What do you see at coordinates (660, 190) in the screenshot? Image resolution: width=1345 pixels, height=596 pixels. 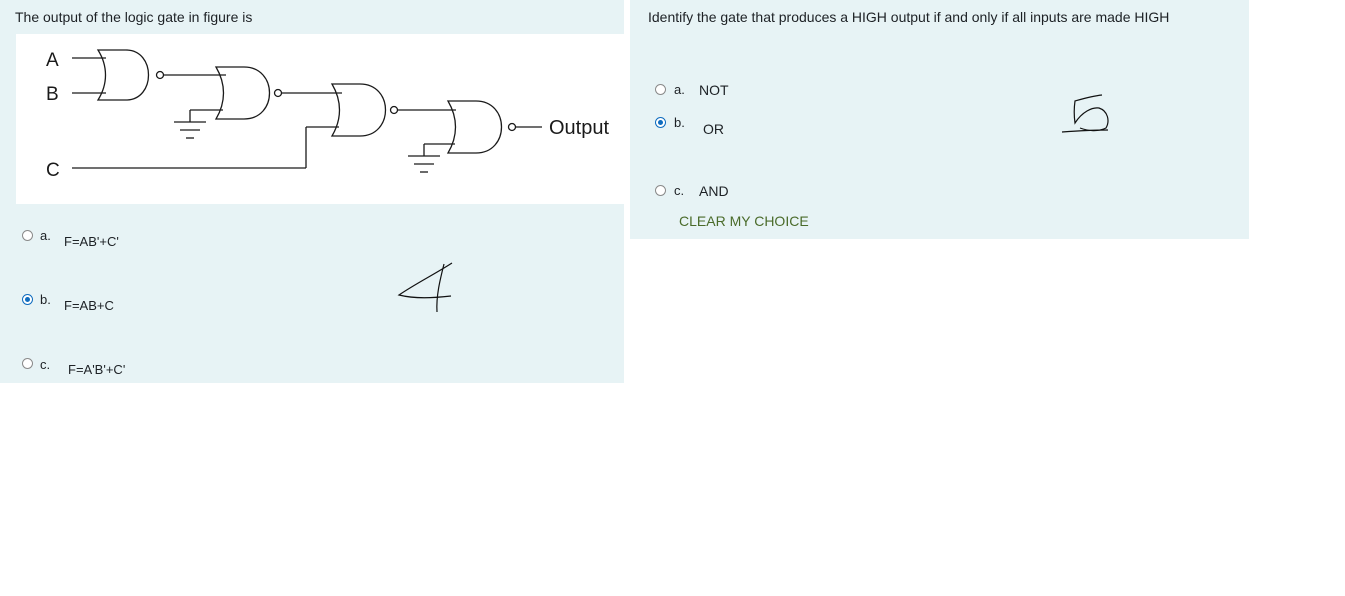 I see `q2-option-c-radio` at bounding box center [660, 190].